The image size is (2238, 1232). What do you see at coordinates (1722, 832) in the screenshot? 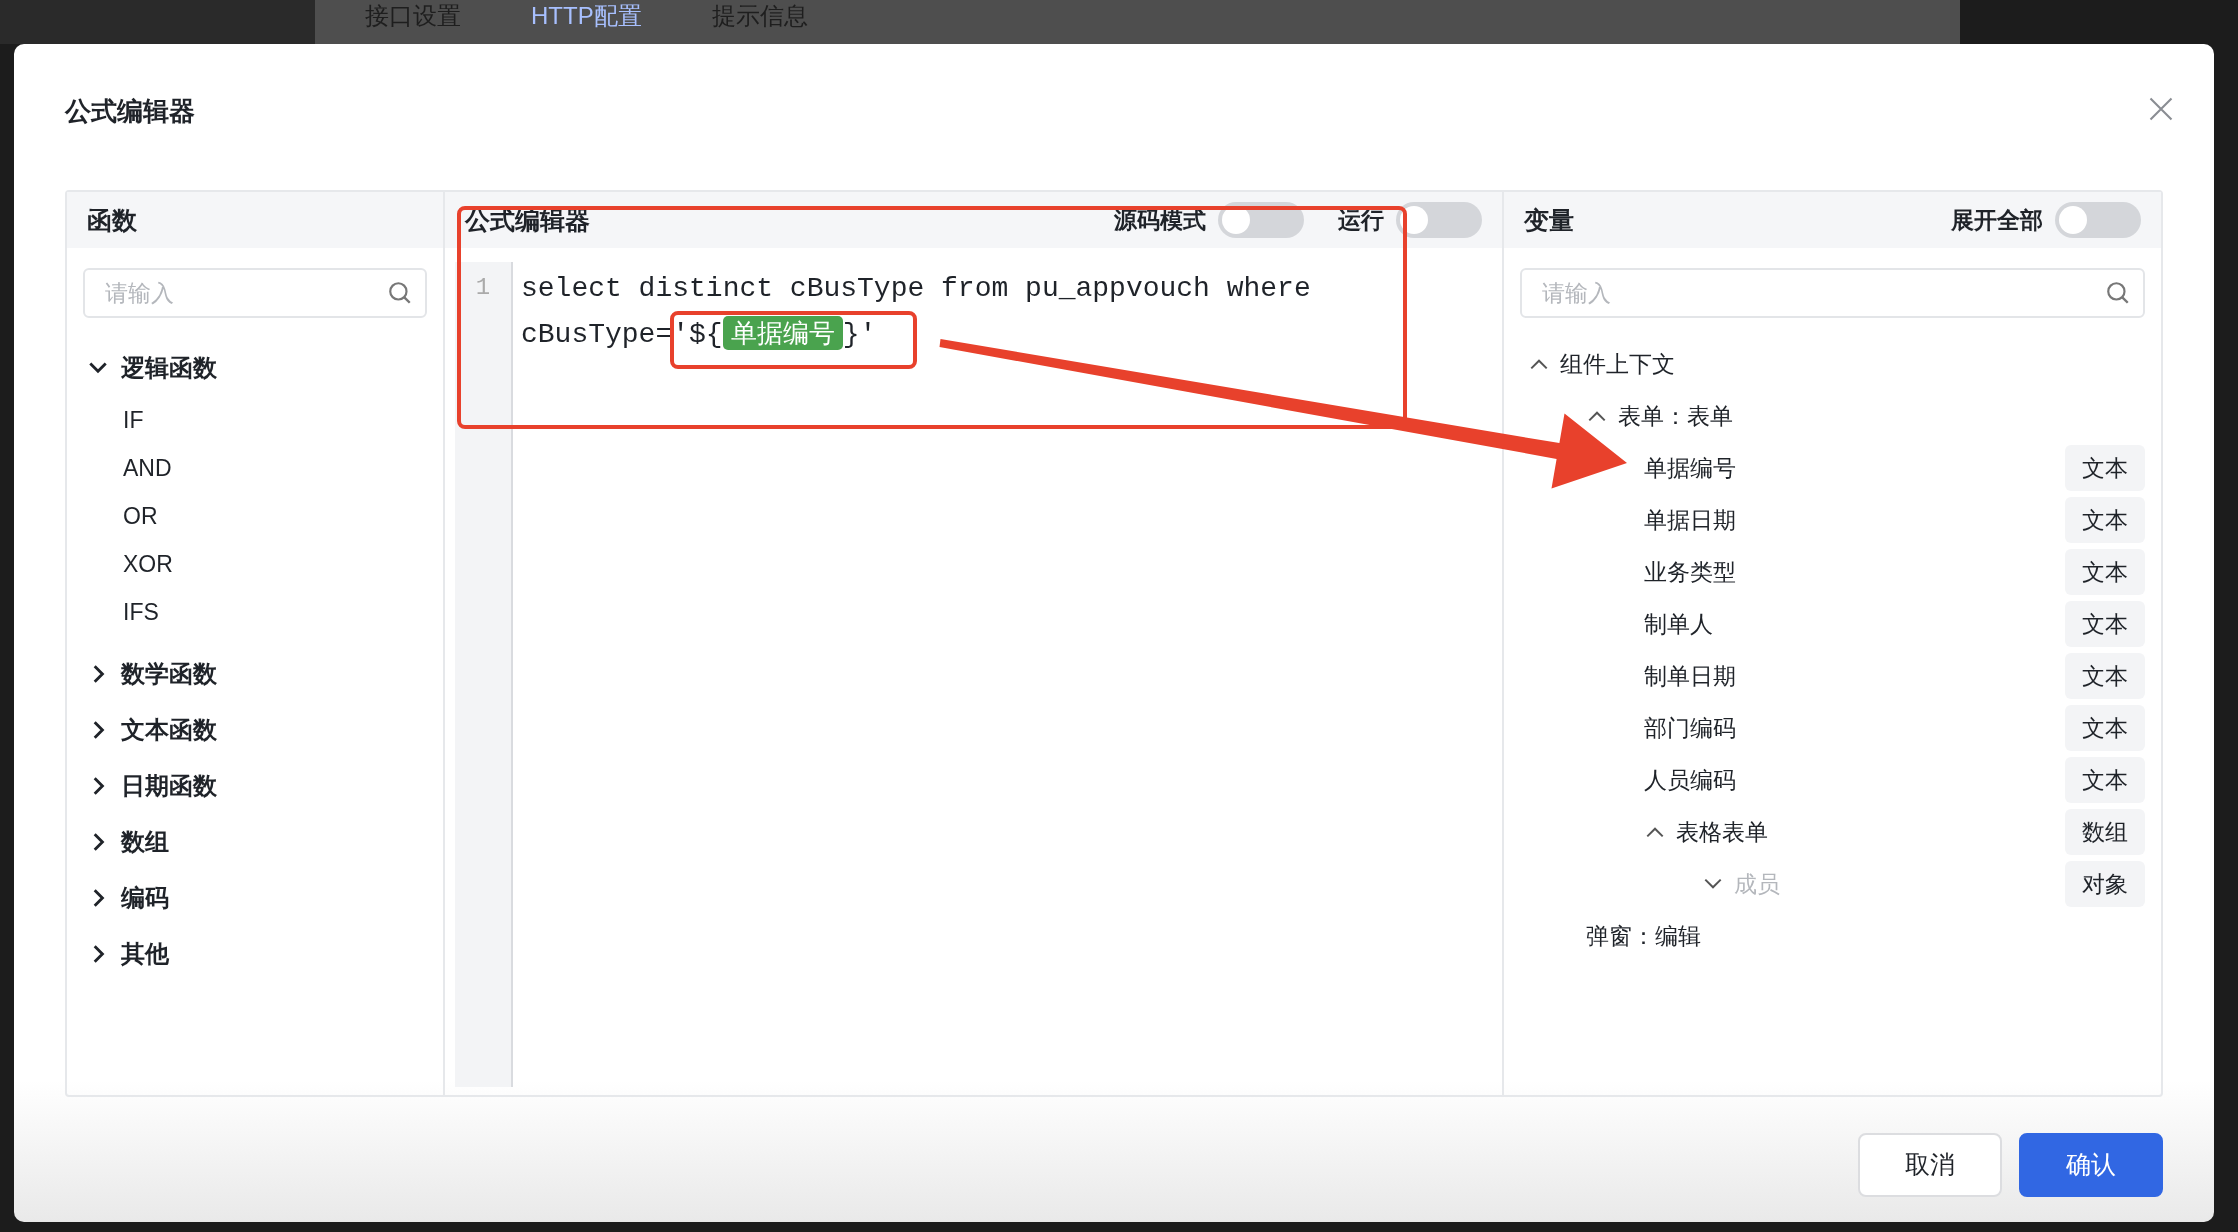
I see `variable-item: 表格表单` at bounding box center [1722, 832].